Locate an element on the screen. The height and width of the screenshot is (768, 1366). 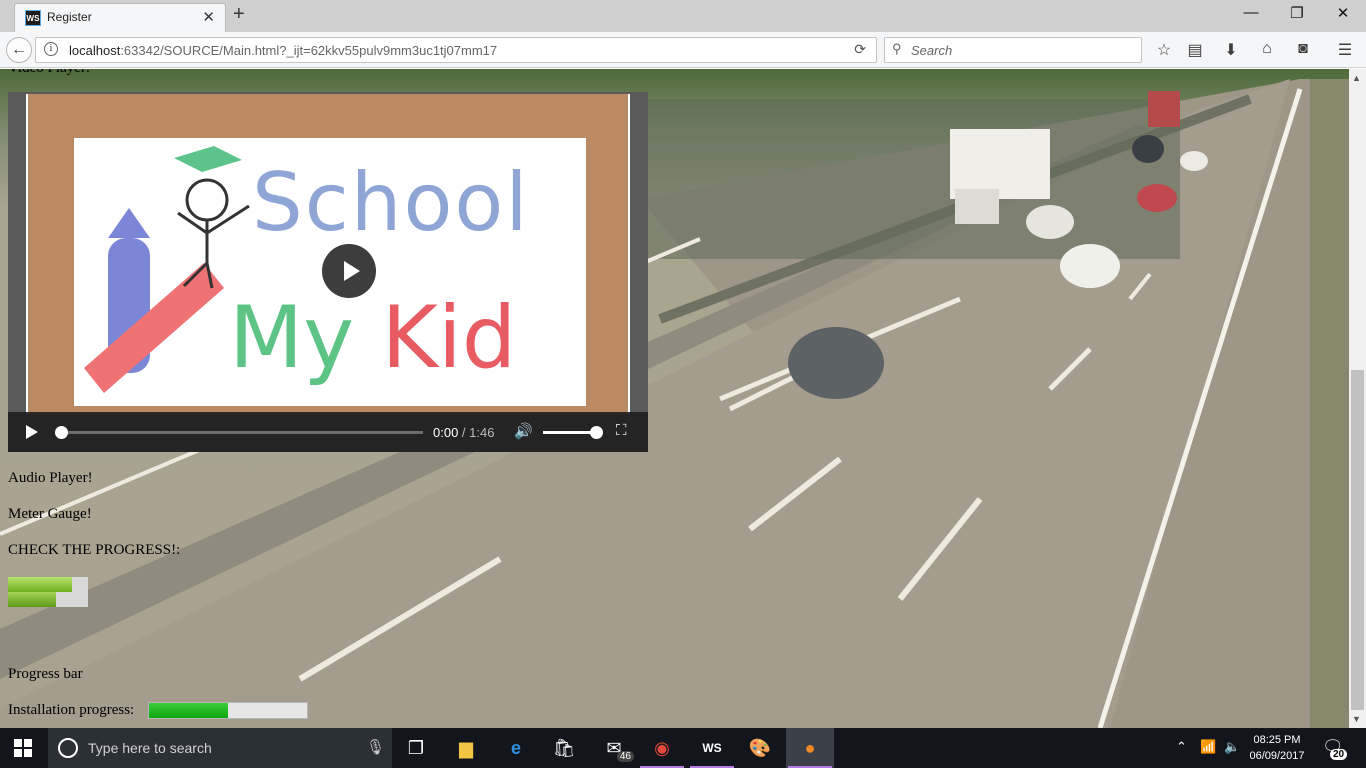
store-icon: 🛍 is located at coordinates (564, 748).